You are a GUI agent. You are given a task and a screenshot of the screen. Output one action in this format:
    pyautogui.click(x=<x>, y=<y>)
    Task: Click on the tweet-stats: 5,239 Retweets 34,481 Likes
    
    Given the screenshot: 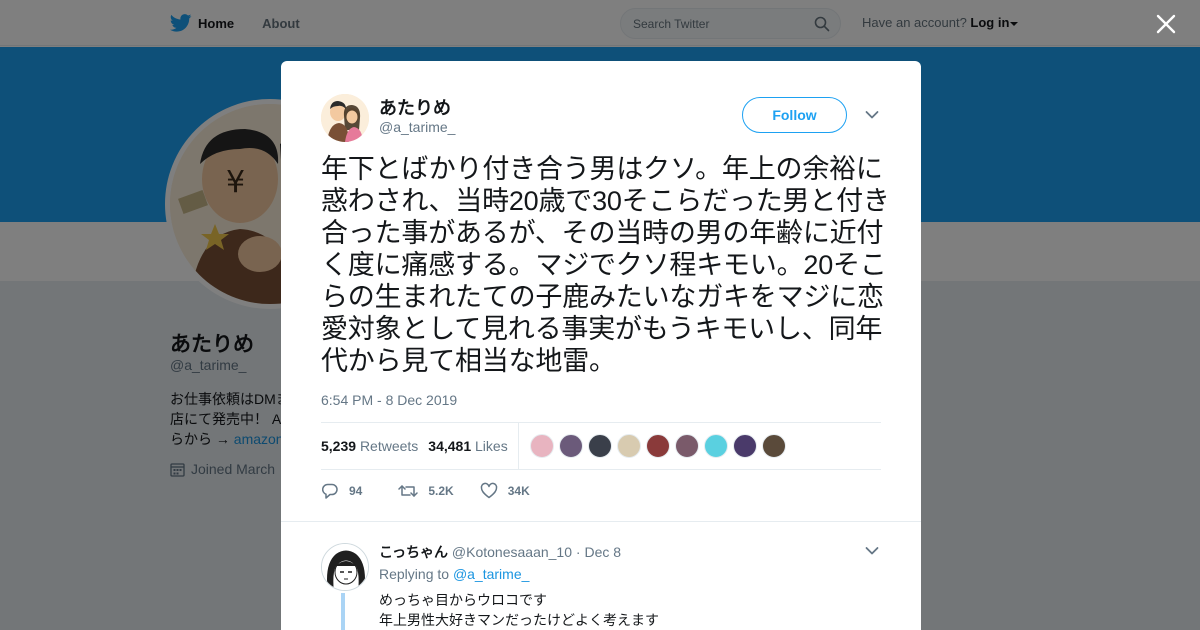 What is the action you would take?
    pyautogui.click(x=601, y=446)
    